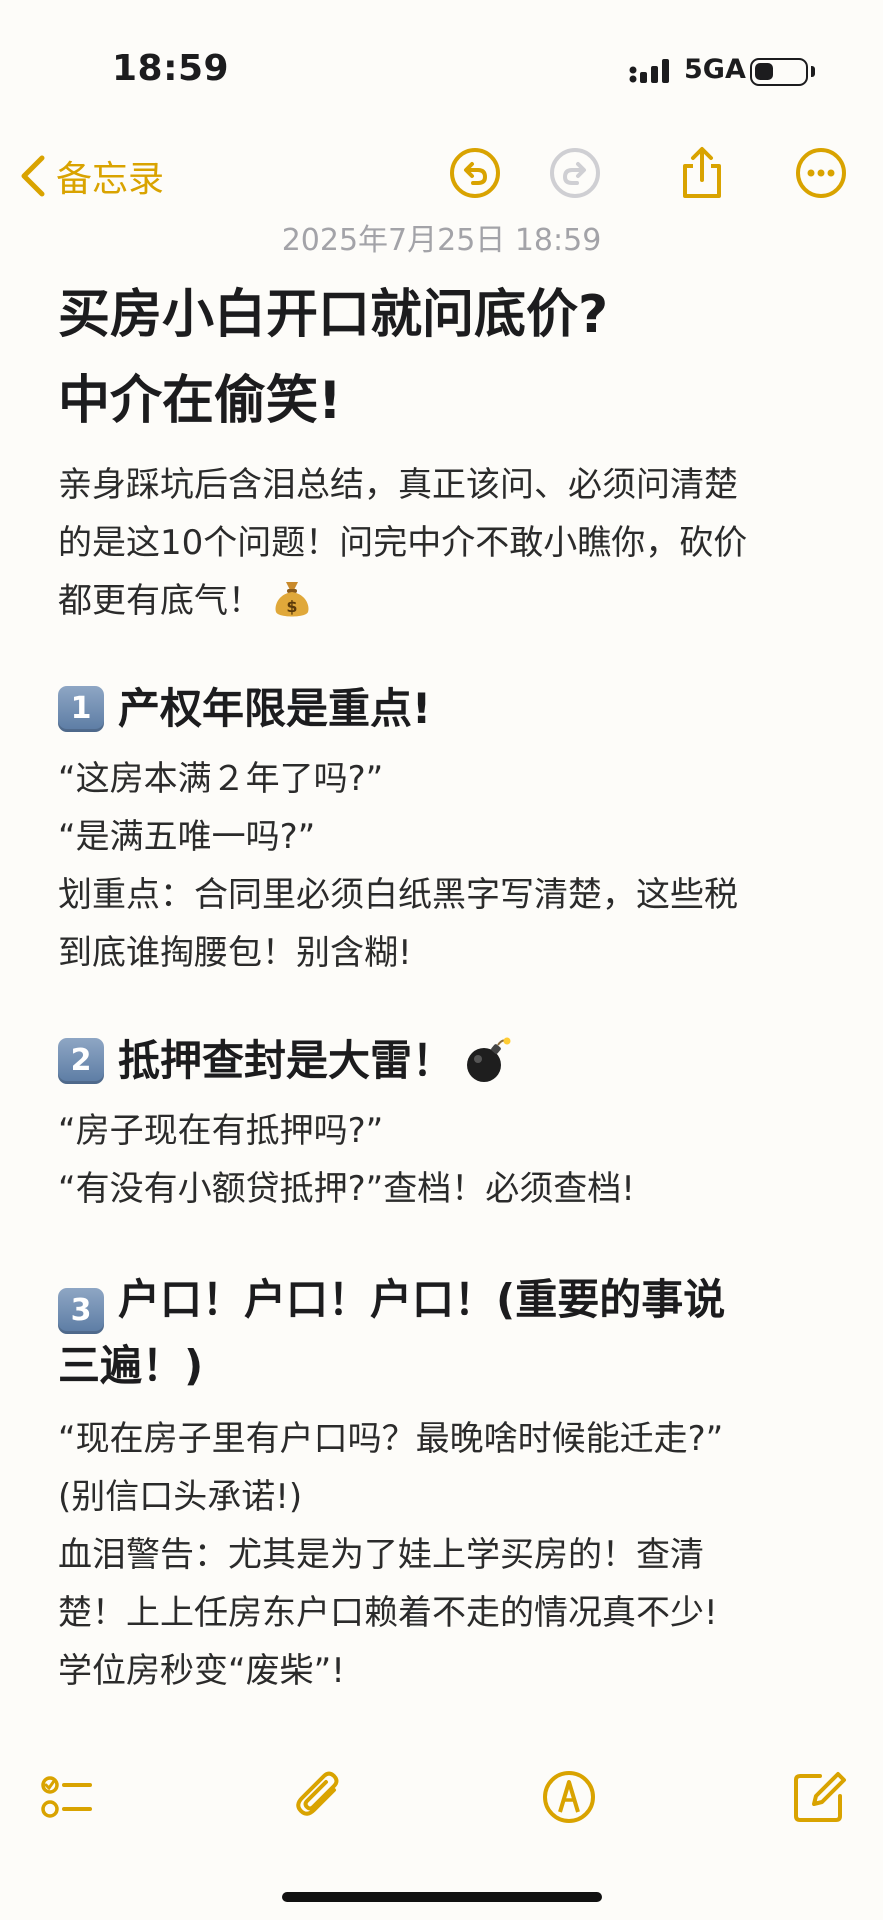 This screenshot has width=883, height=1920. I want to click on battery-icon, so click(779, 72).